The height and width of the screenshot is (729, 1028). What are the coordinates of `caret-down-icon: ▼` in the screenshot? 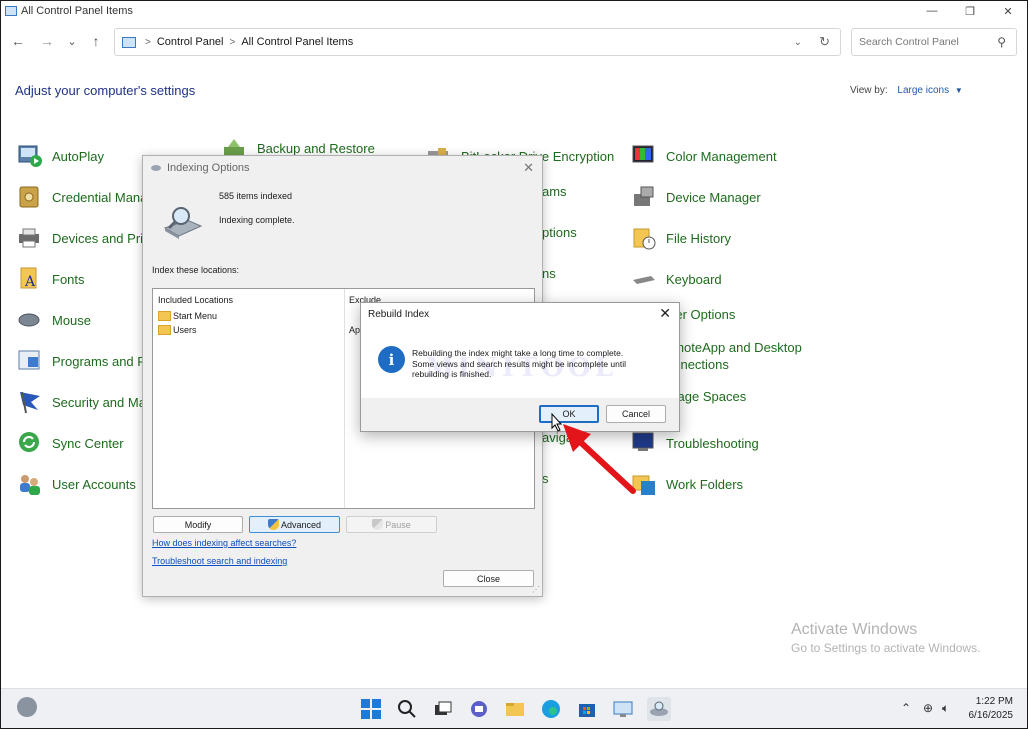 It's located at (959, 90).